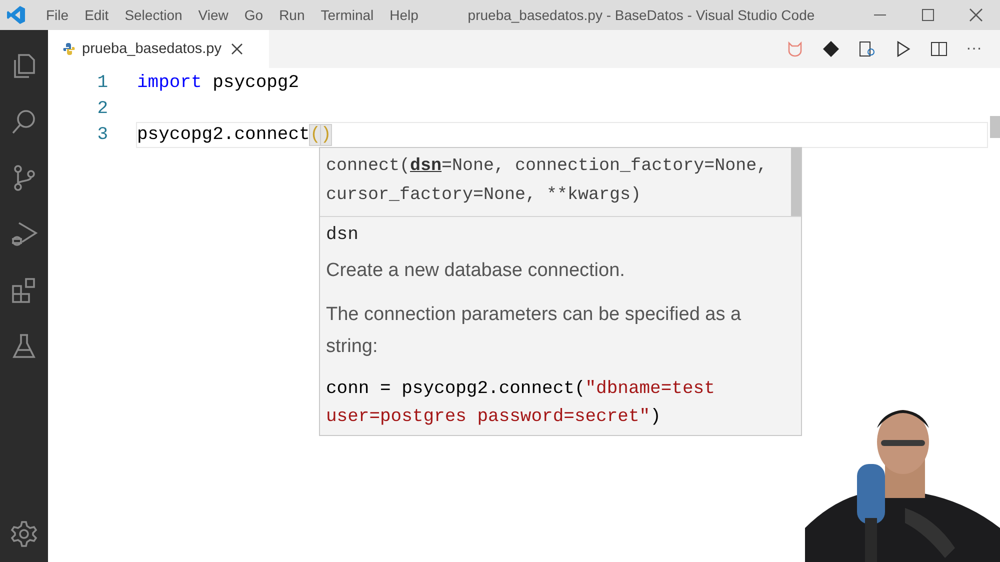  Describe the element at coordinates (57, 15) in the screenshot. I see `menu-item: File` at that location.